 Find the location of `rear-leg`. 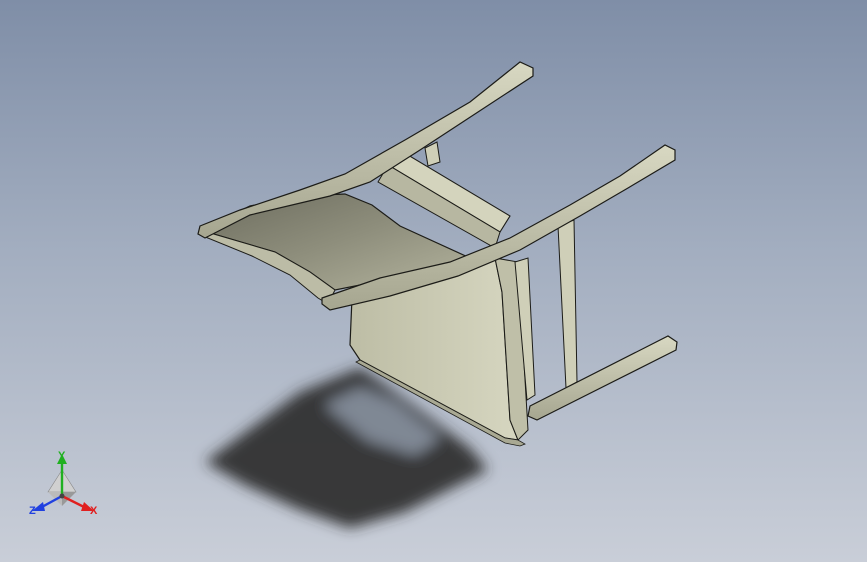

rear-leg is located at coordinates (567, 304).